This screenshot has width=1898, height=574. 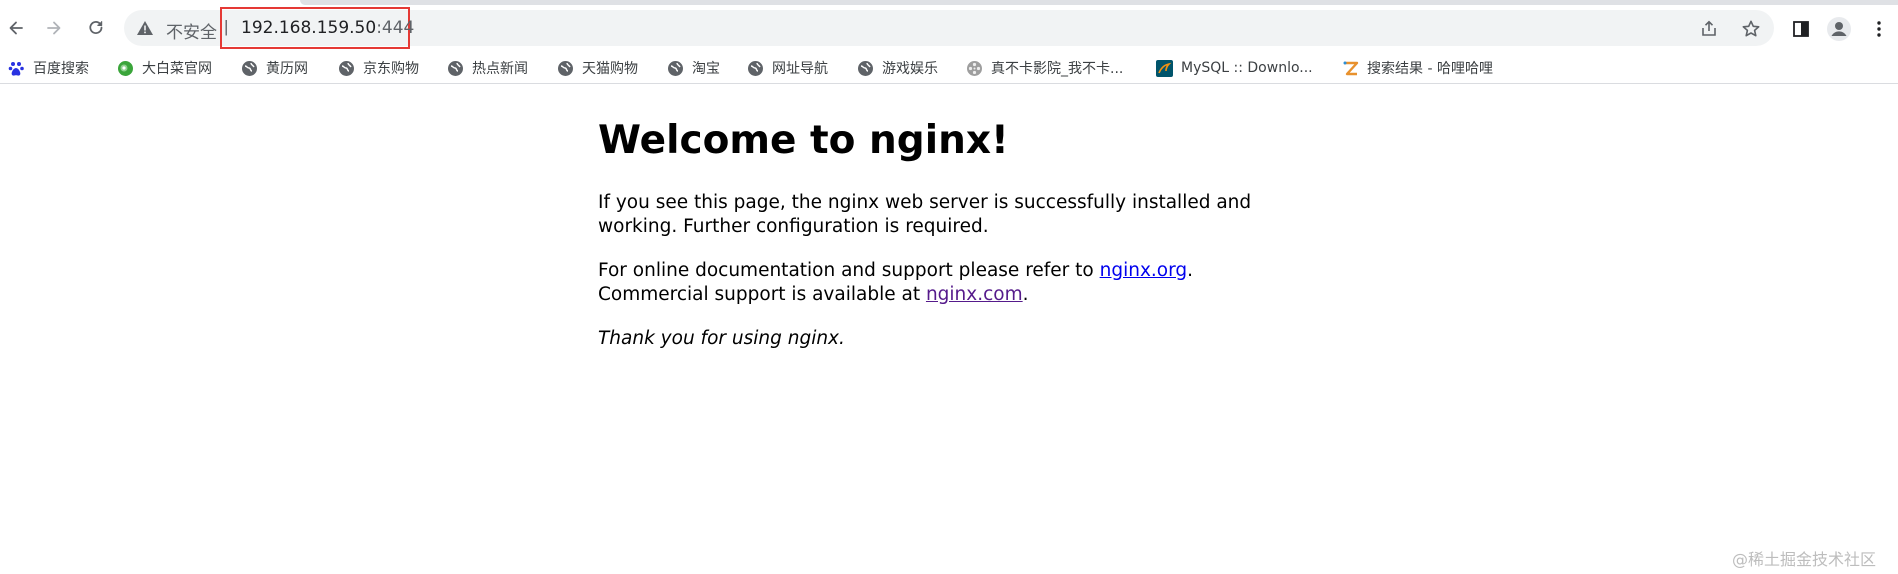 I want to click on url-port: :444, so click(x=395, y=28).